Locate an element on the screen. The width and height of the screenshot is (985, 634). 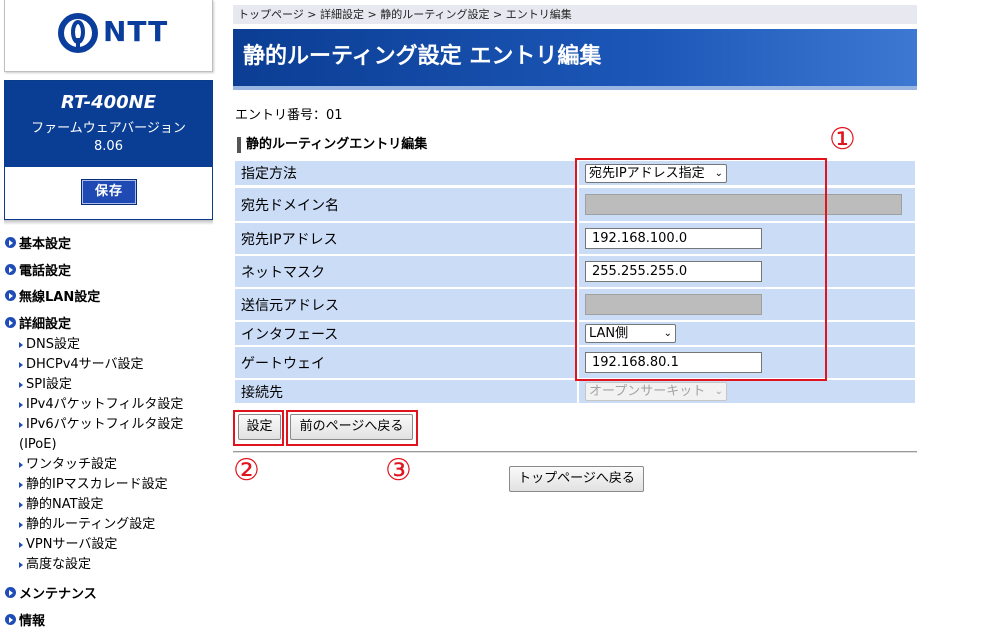
nav-static-routing: 静的ルーティング設定 is located at coordinates (87, 525).